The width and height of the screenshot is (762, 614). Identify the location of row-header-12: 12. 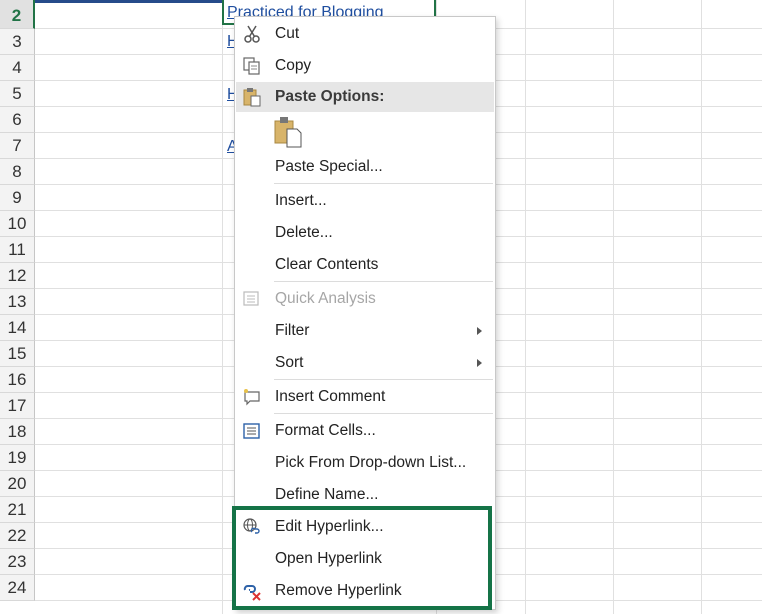
(17, 276).